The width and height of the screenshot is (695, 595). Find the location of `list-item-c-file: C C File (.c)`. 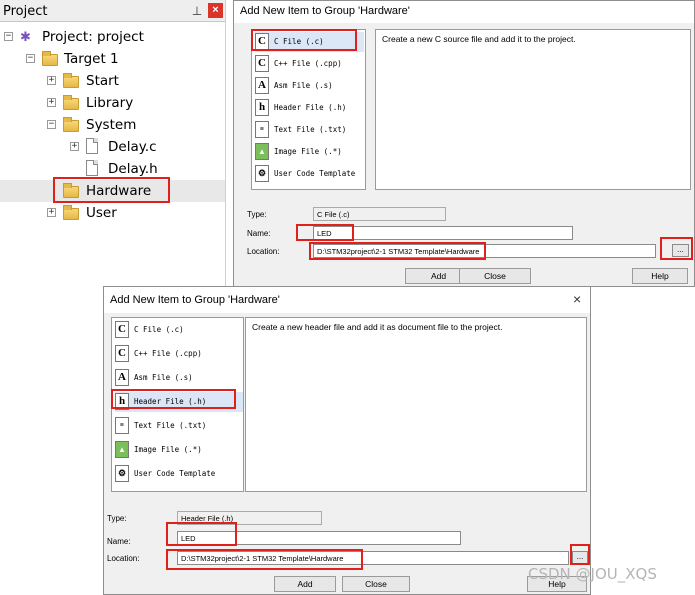

list-item-c-file: C C File (.c) is located at coordinates (179, 330).